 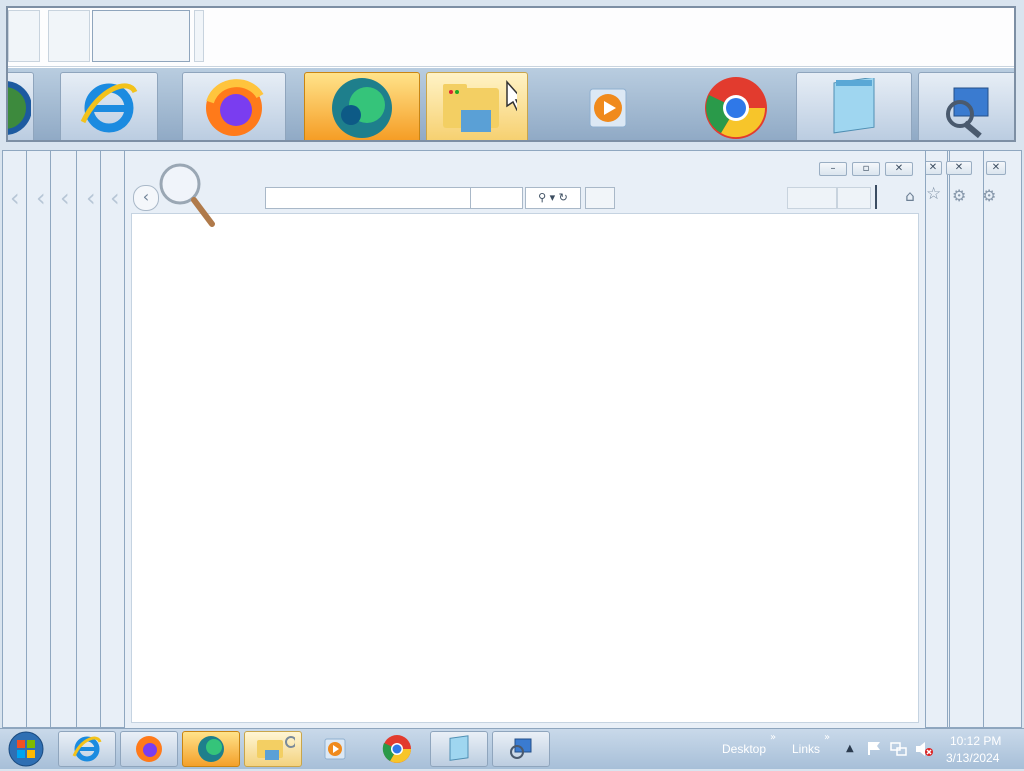 I want to click on navigation-bar: ‹ ⚲ ▾ ↻, so click(x=525, y=197).